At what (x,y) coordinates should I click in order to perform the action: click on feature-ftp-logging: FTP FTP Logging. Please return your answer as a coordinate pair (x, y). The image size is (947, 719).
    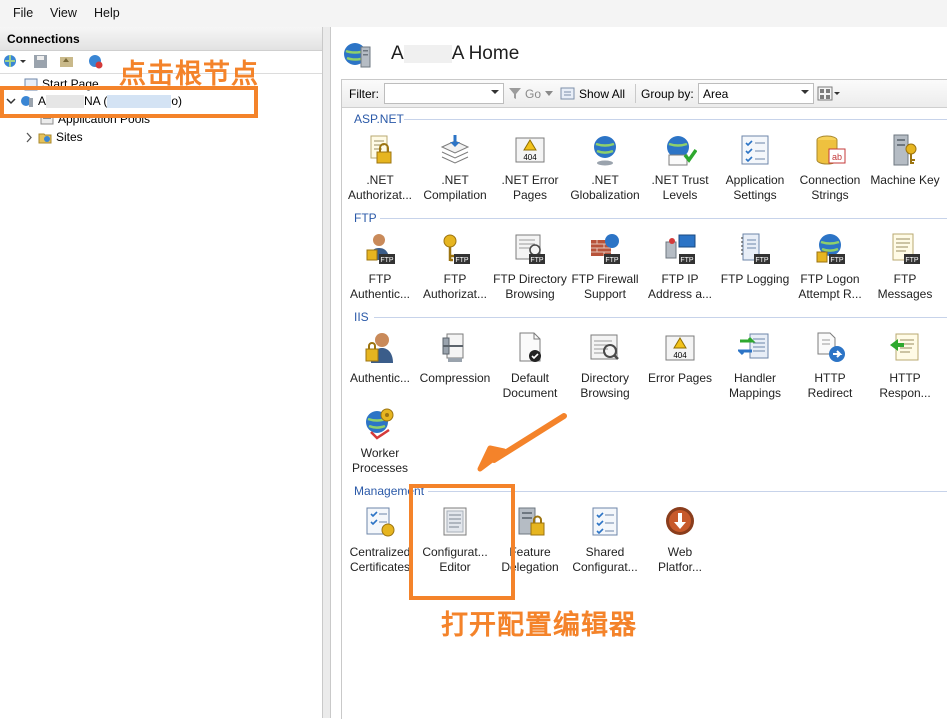
    Looking at the image, I should click on (755, 259).